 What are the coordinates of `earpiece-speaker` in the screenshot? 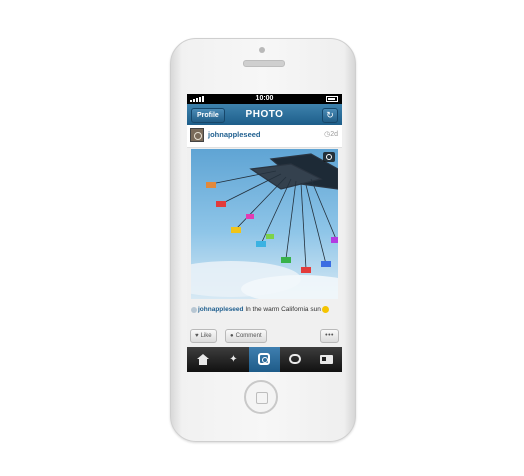 It's located at (264, 63).